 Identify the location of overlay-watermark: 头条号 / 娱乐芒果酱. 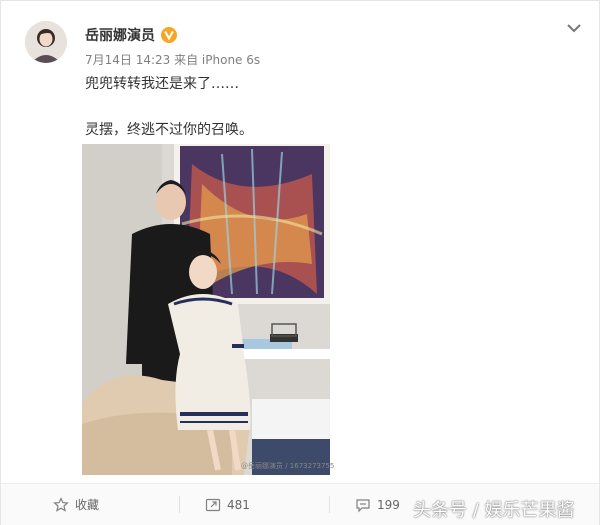
(494, 510).